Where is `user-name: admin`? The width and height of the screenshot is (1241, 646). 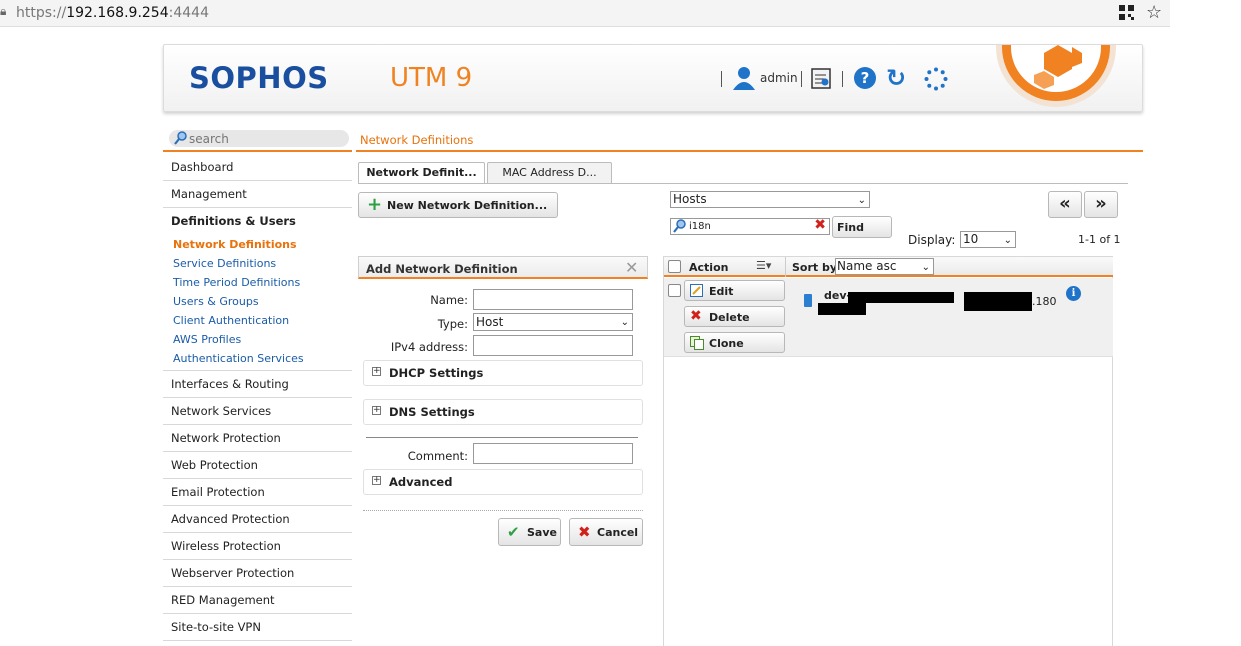
user-name: admin is located at coordinates (779, 78).